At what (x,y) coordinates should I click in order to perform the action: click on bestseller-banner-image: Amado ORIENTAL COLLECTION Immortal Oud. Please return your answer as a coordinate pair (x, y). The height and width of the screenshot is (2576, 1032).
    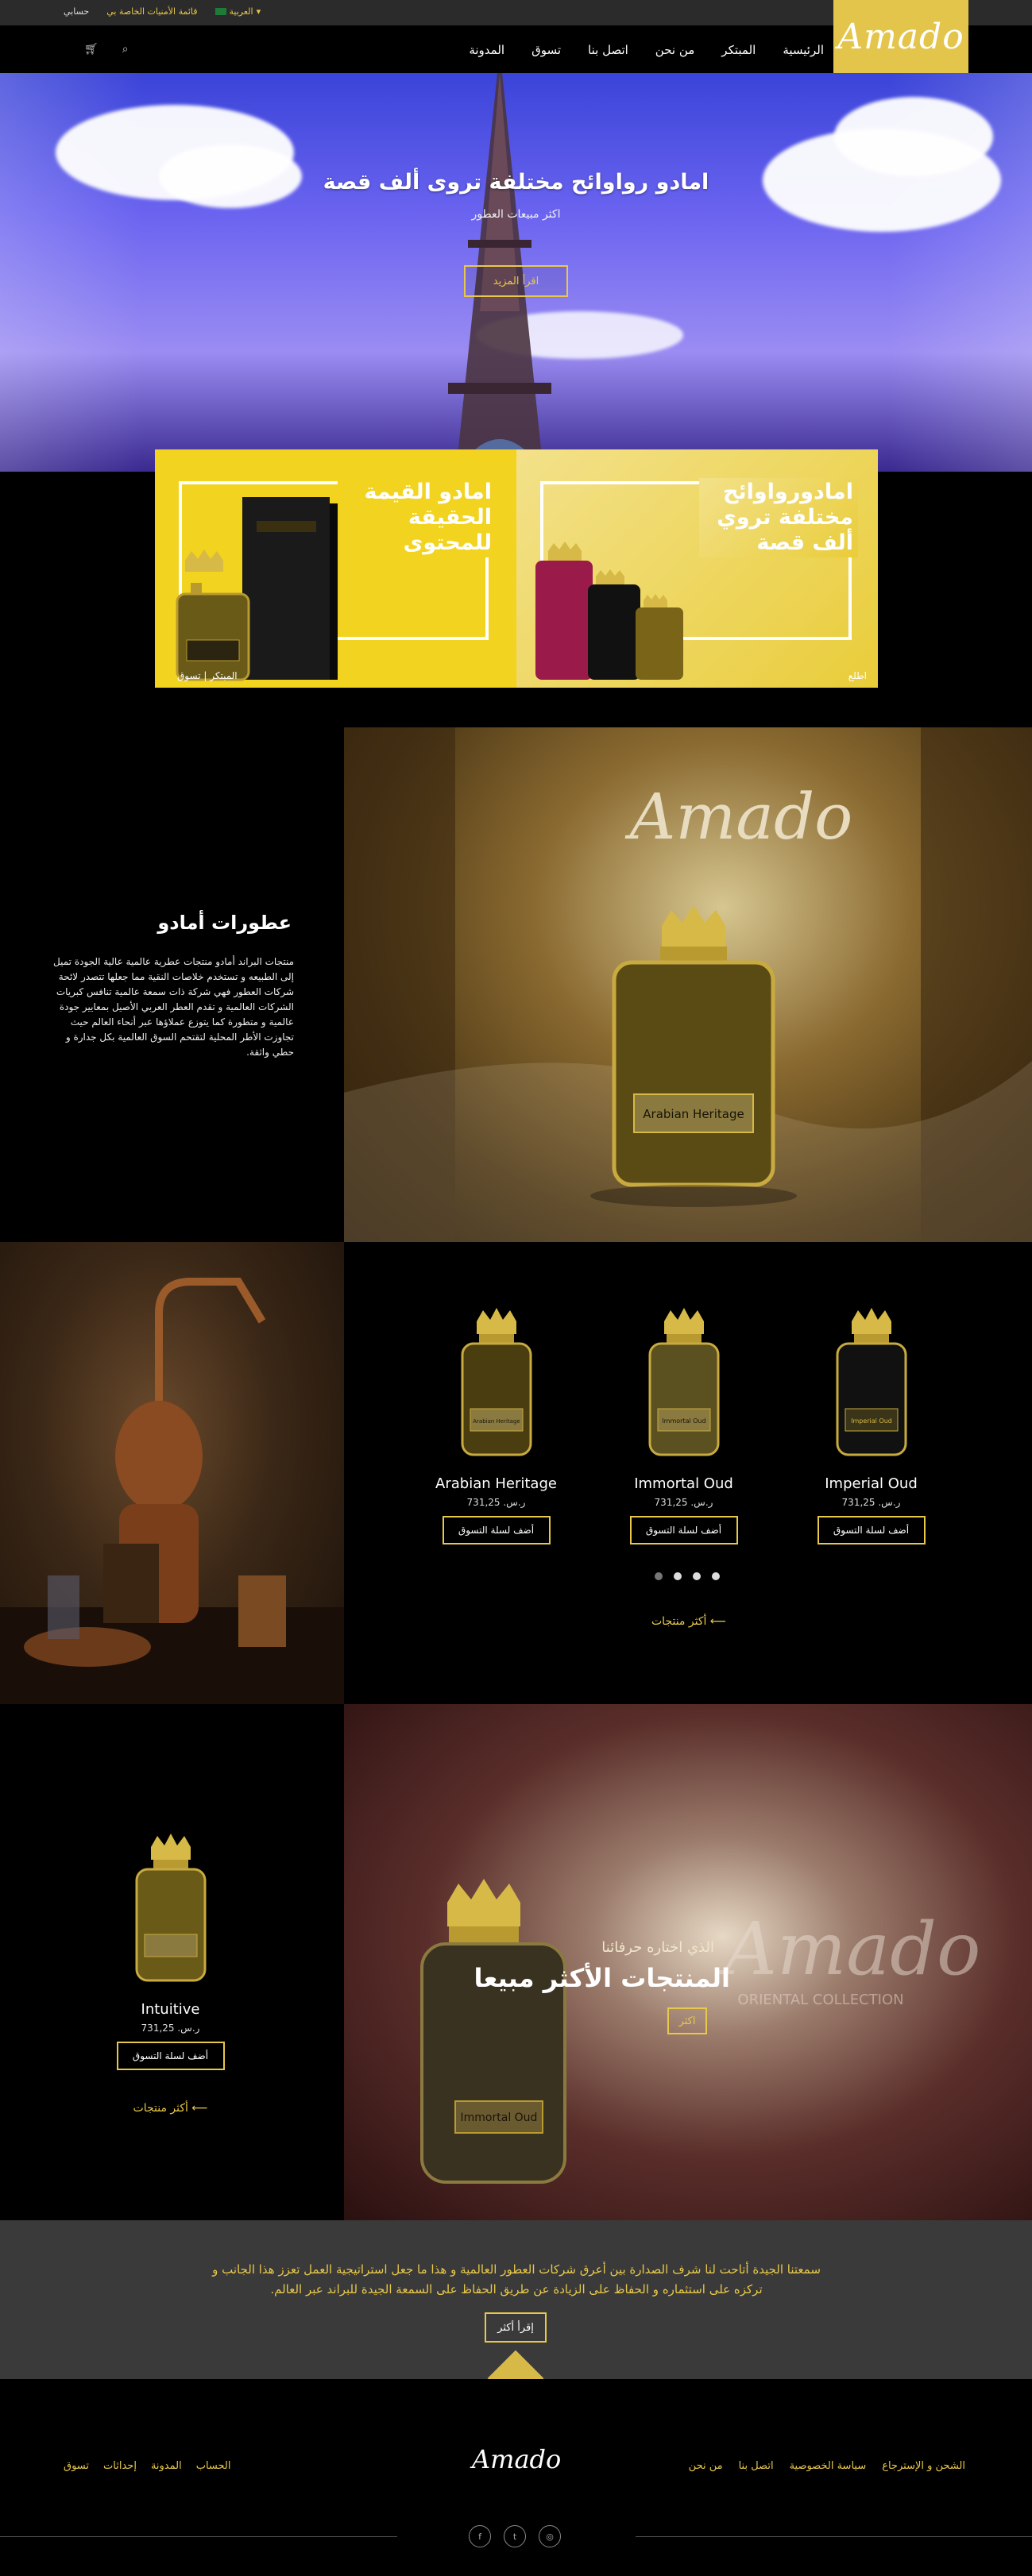
    Looking at the image, I should click on (688, 1962).